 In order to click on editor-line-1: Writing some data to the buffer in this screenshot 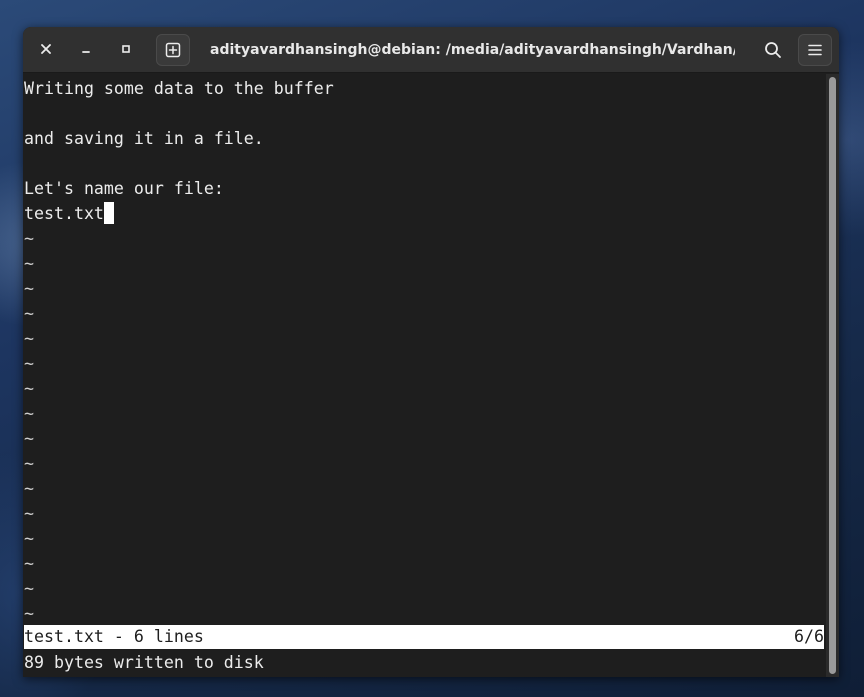, I will do `click(179, 88)`.